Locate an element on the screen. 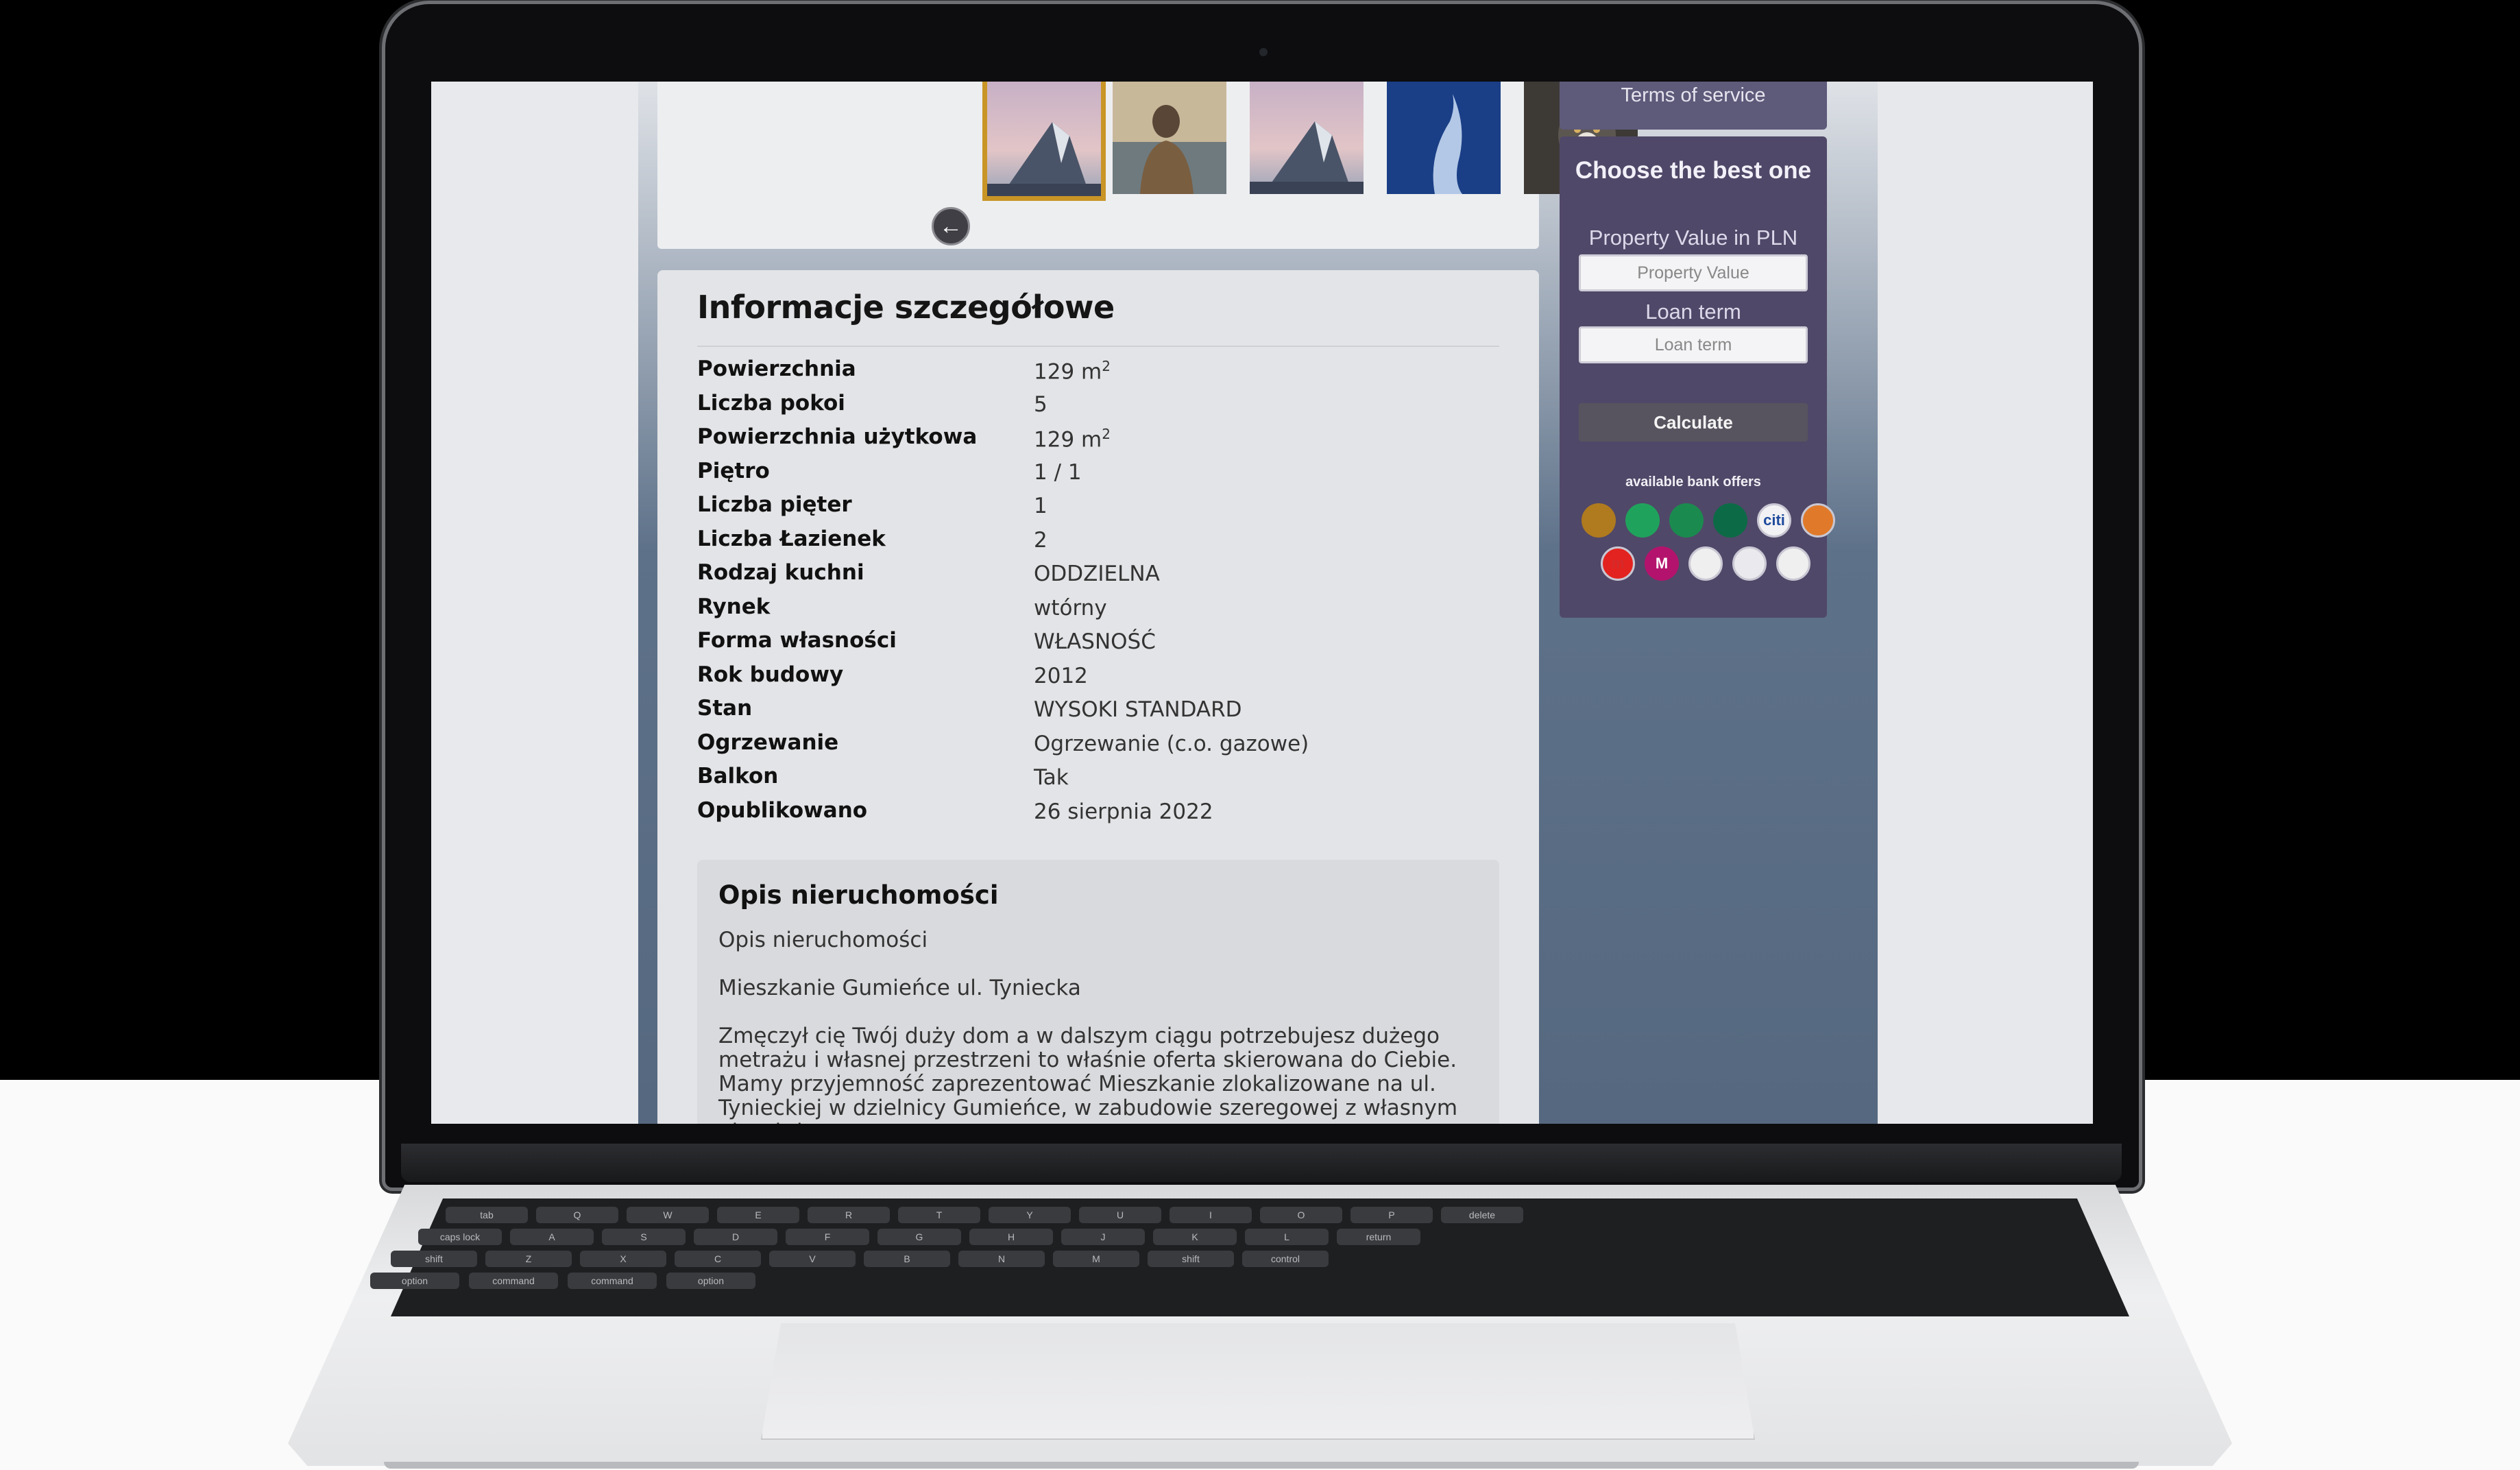 Image resolution: width=2520 pixels, height=1470 pixels. details-row-label: Liczba Łazienek is located at coordinates (791, 538).